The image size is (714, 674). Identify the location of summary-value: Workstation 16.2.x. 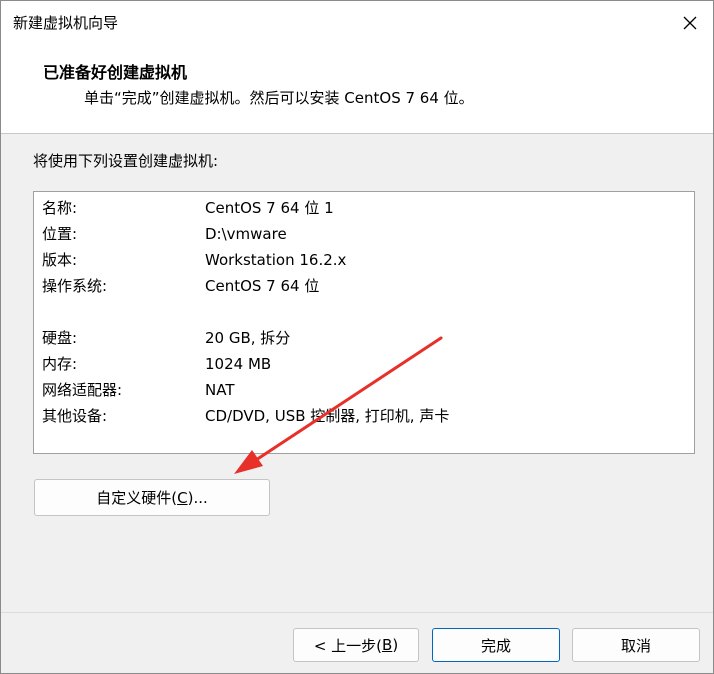
(276, 260).